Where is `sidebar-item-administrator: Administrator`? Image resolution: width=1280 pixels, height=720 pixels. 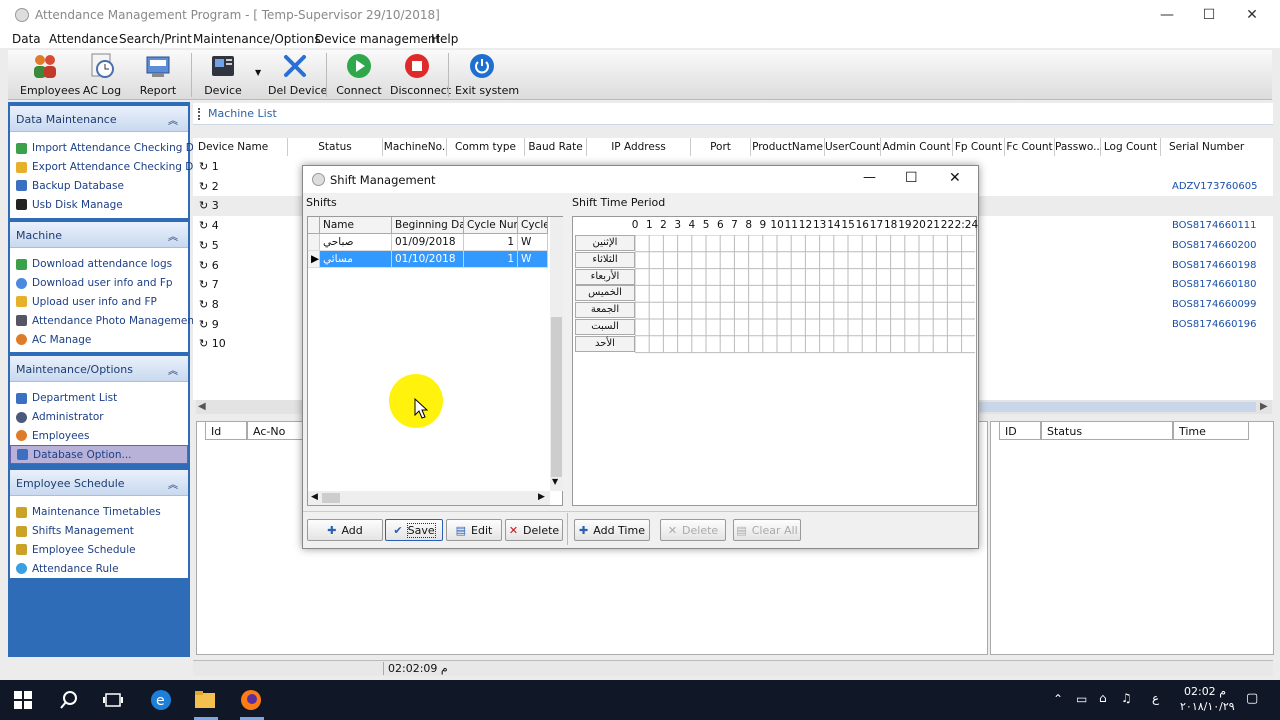
sidebar-item-administrator: Administrator is located at coordinates (99, 417).